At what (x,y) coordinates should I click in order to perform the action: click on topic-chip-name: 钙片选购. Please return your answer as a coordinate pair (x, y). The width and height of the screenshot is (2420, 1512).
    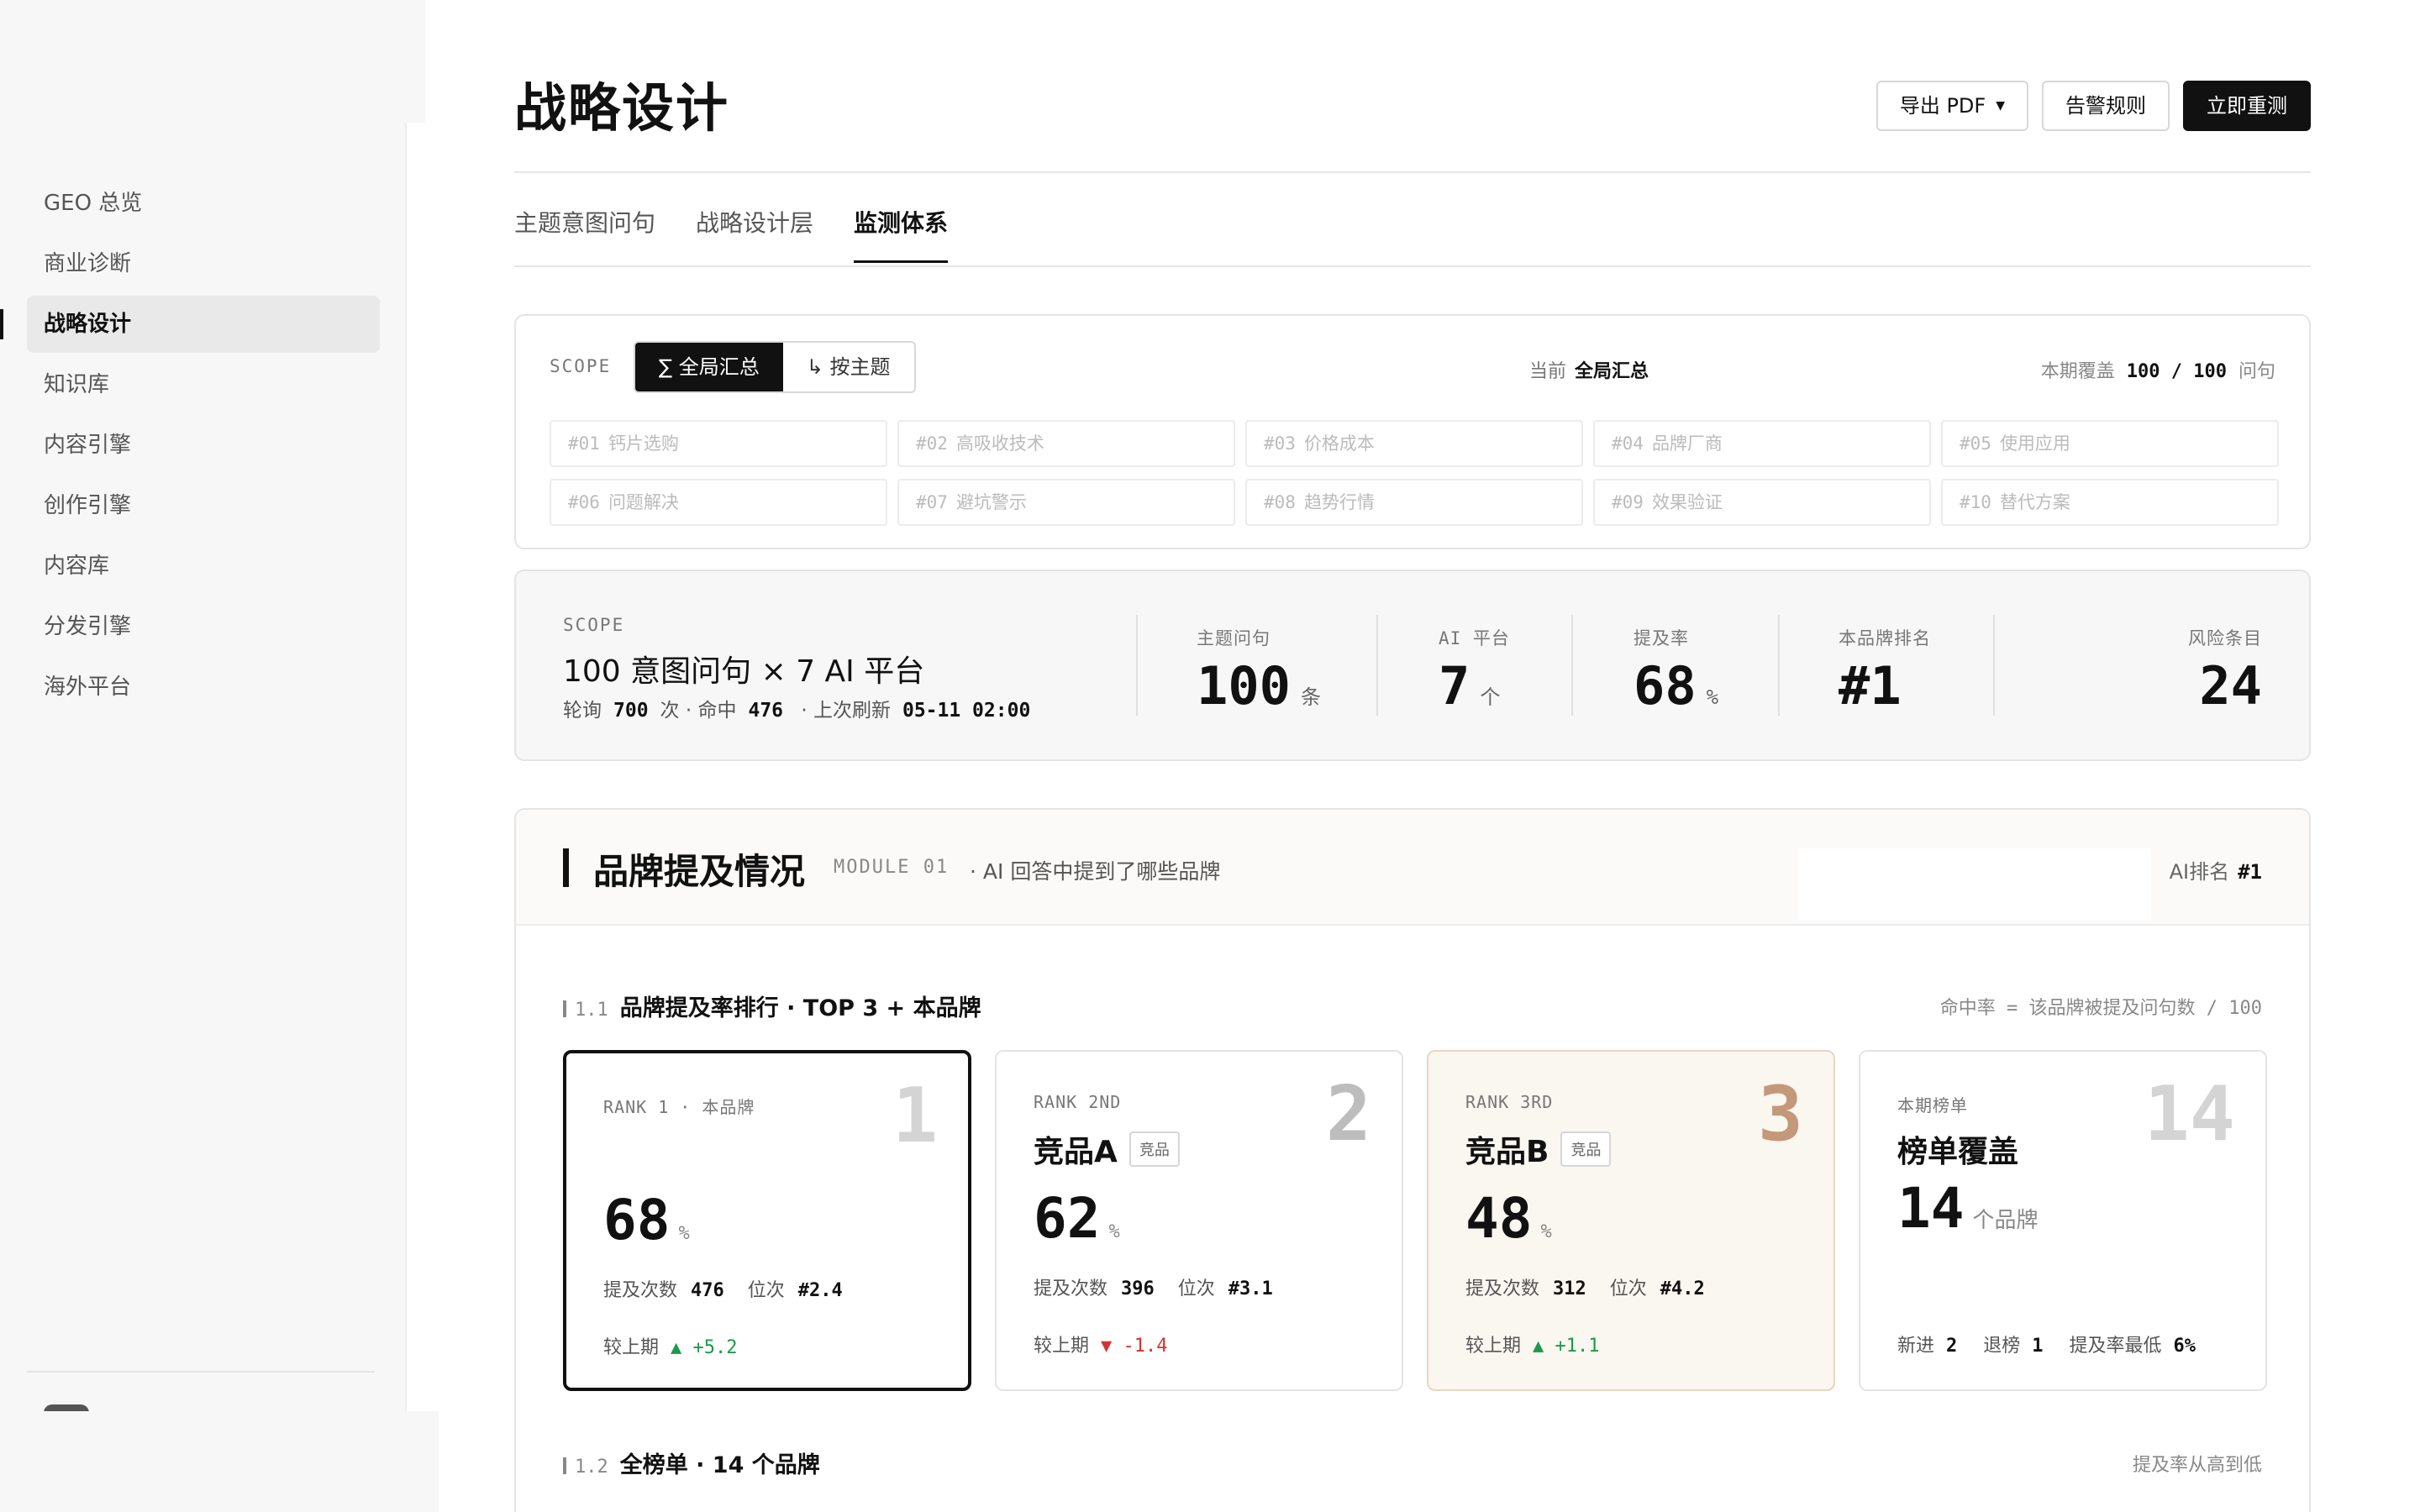
    Looking at the image, I should click on (643, 443).